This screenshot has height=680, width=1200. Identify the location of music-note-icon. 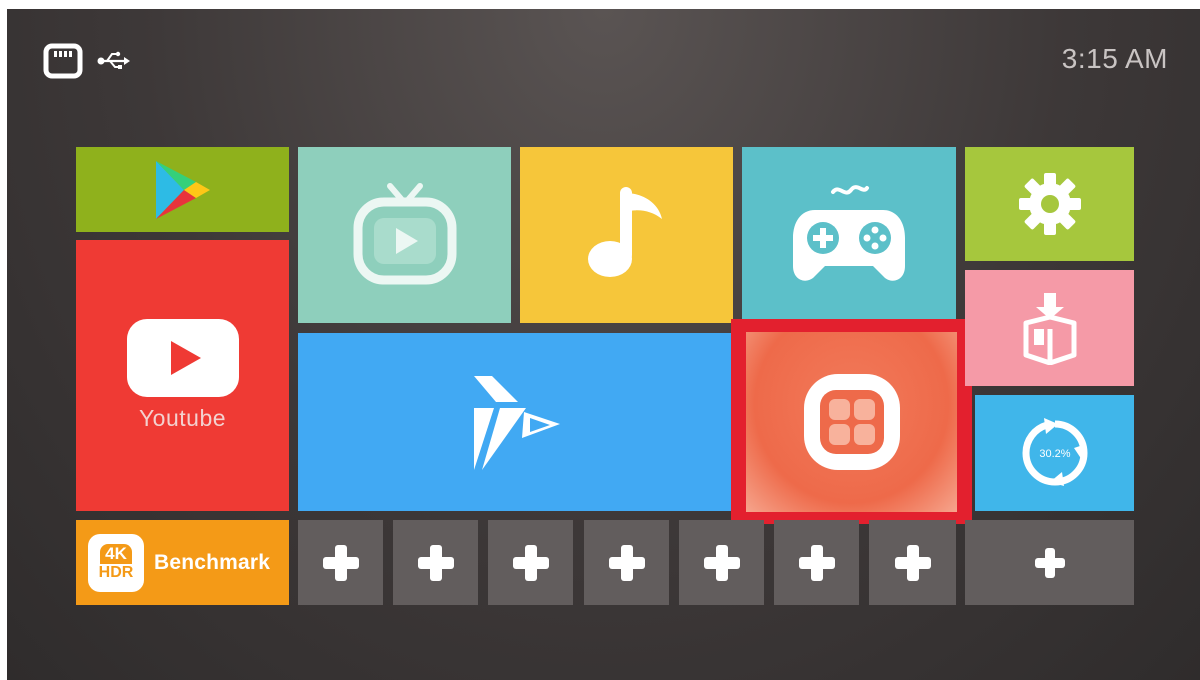
(627, 235).